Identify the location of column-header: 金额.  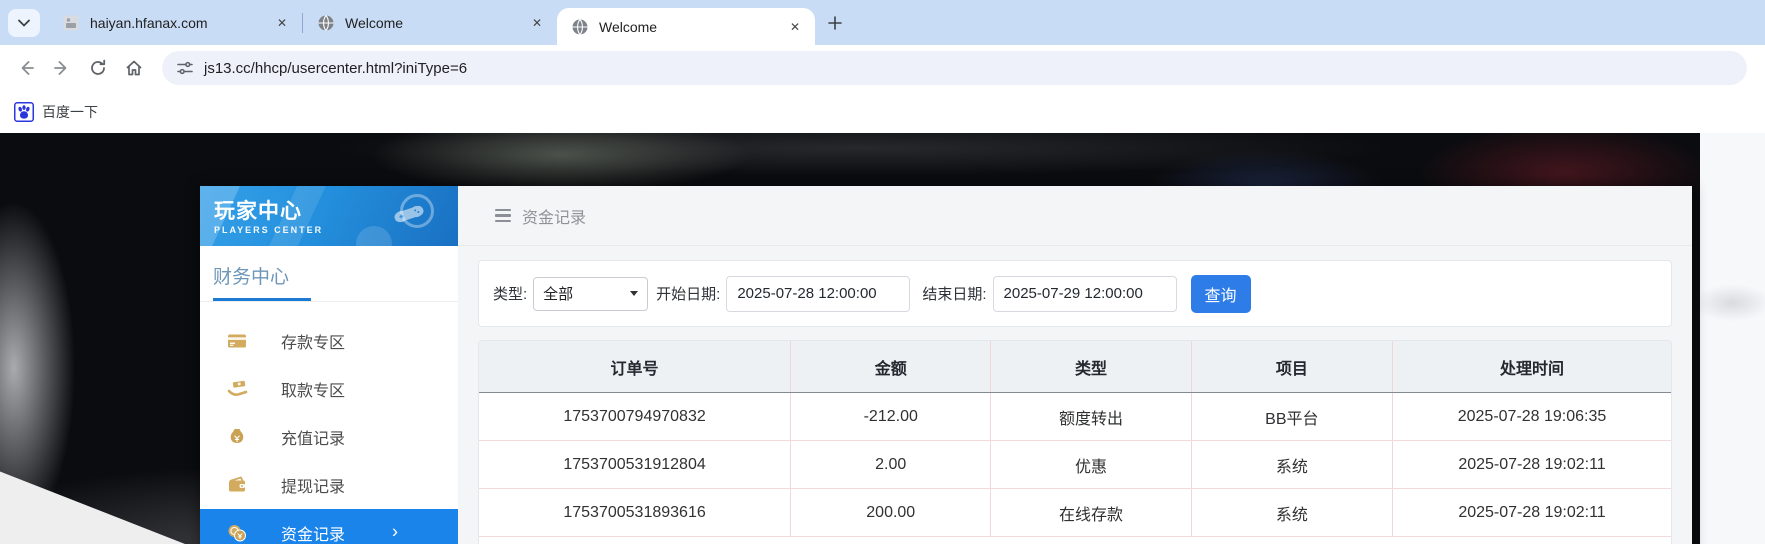
(890, 366).